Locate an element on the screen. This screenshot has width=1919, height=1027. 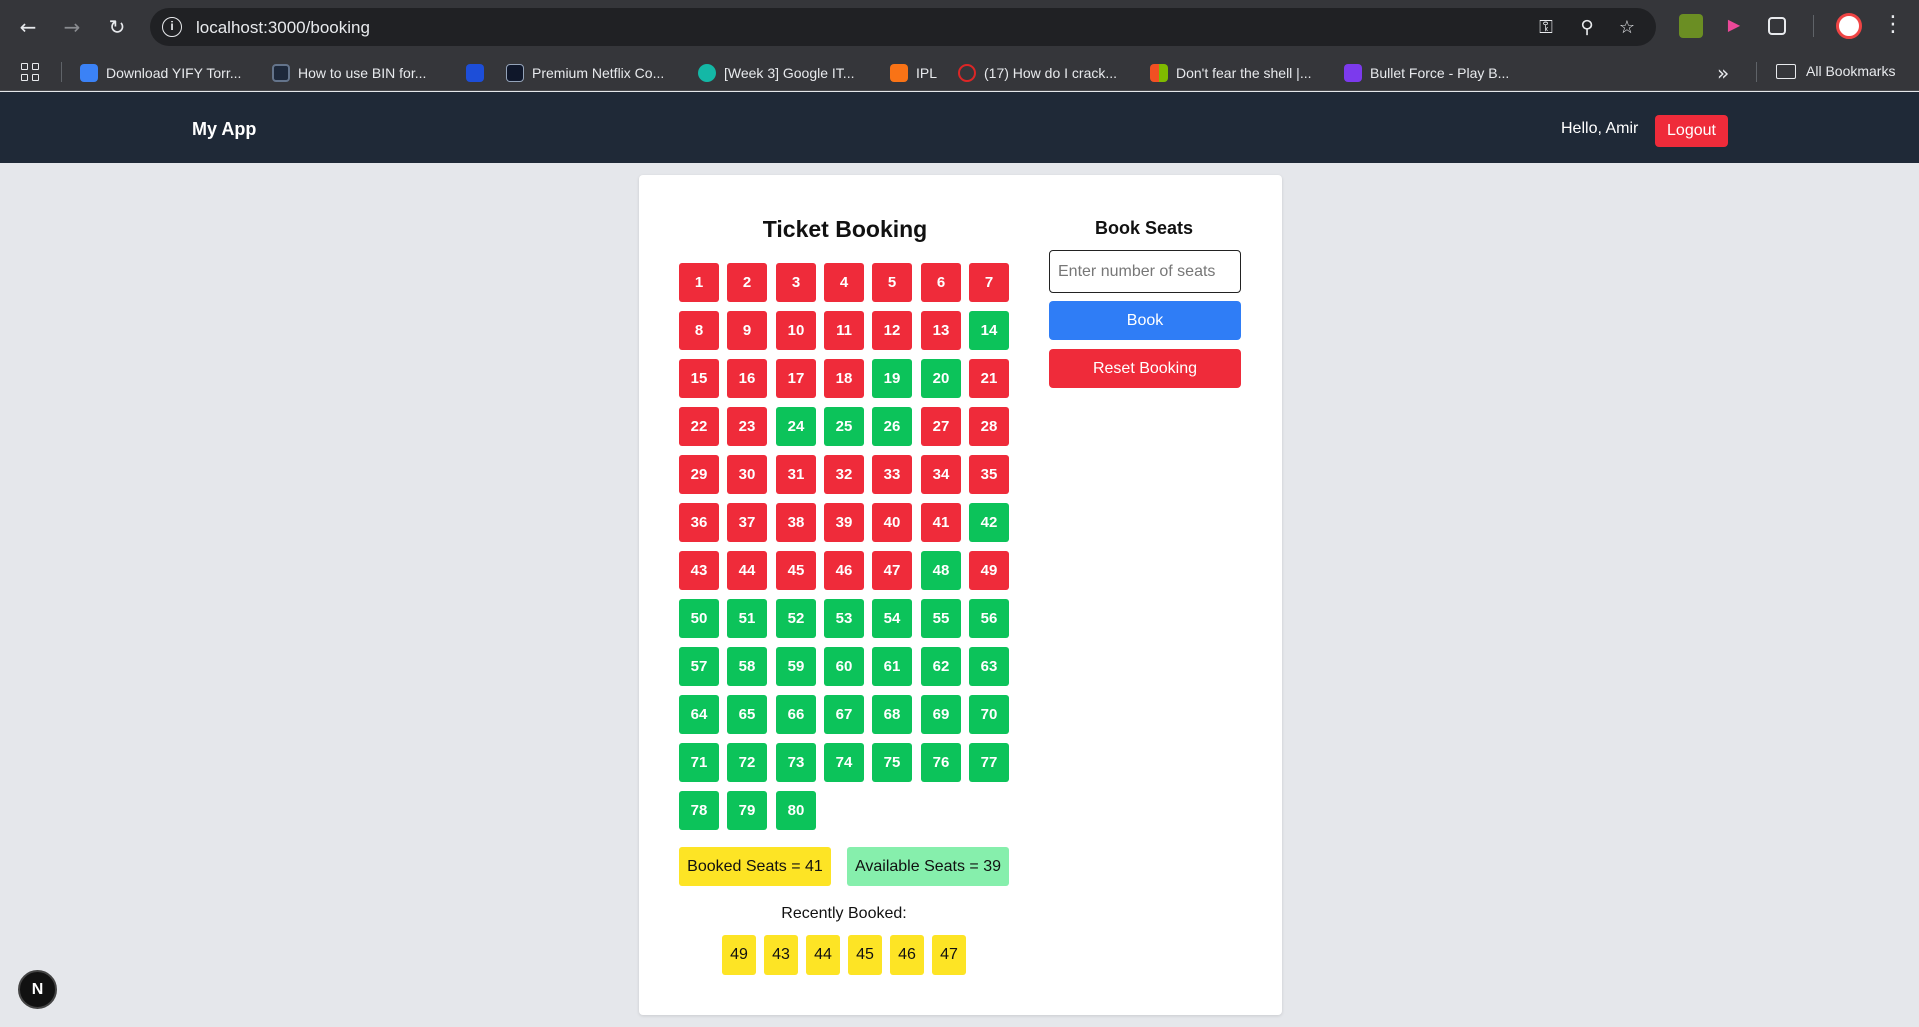
seat-11: 11 is located at coordinates (844, 330).